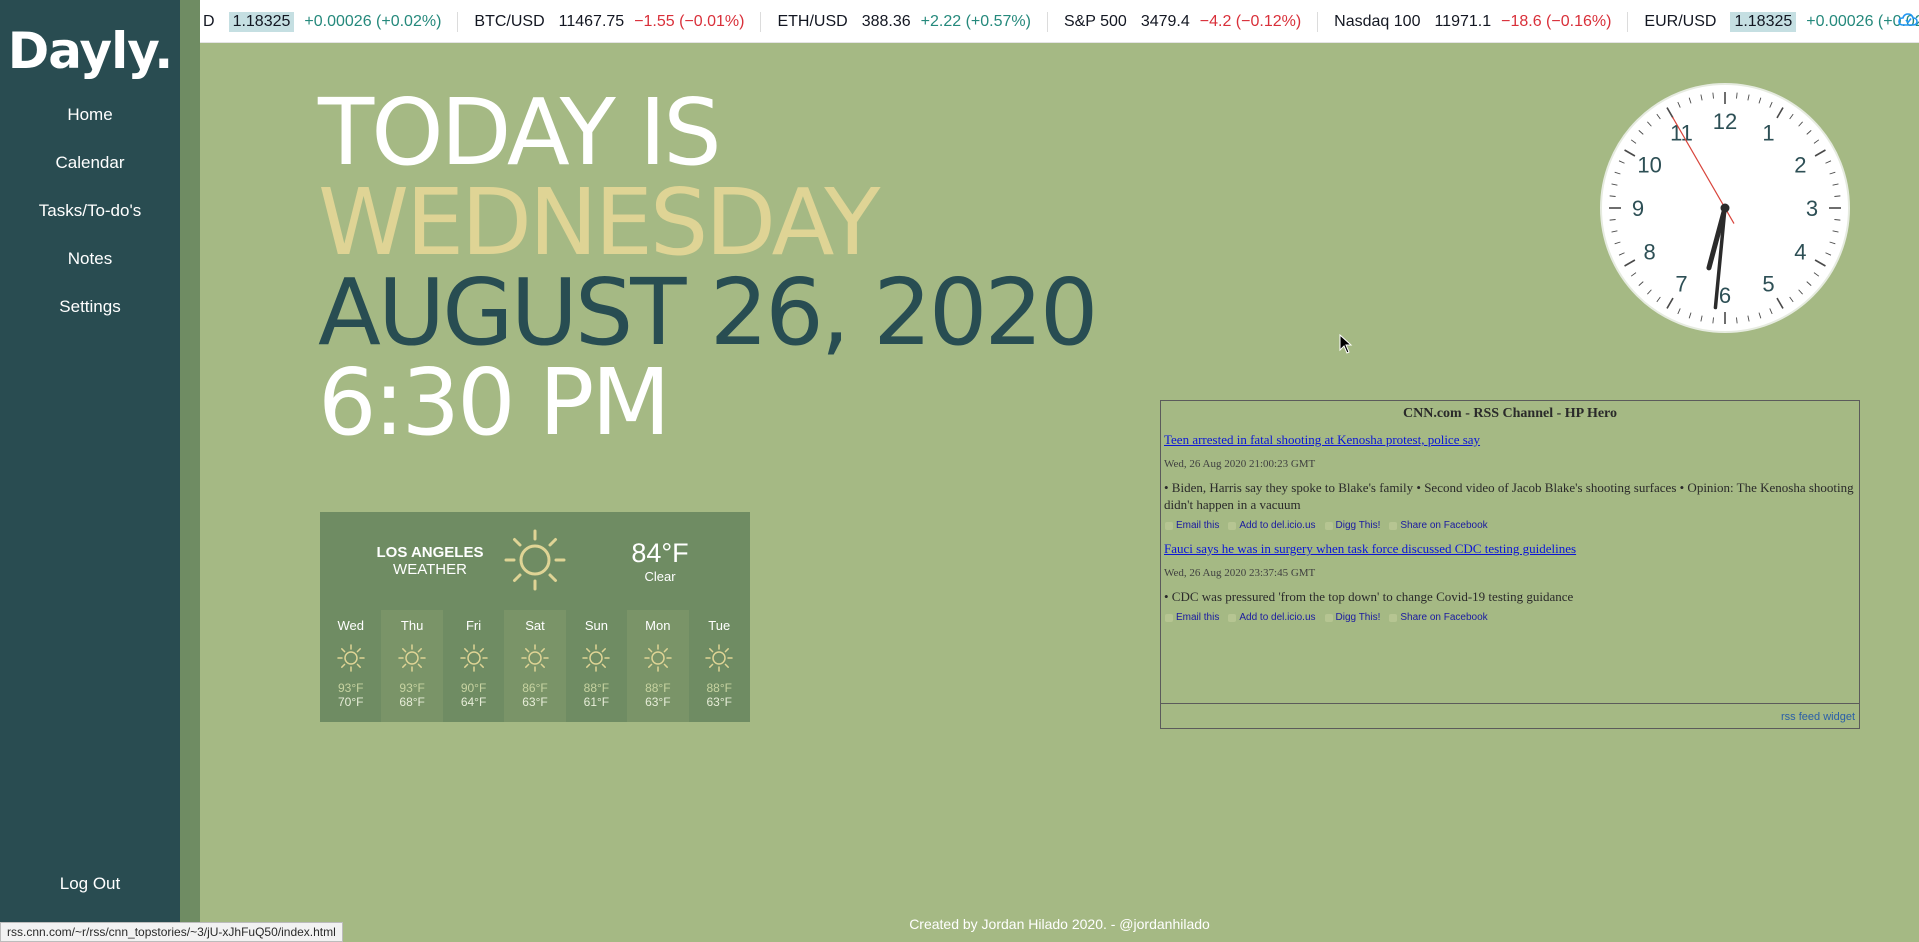  Describe the element at coordinates (209, 21) in the screenshot. I see `ticker-symbol: D` at that location.